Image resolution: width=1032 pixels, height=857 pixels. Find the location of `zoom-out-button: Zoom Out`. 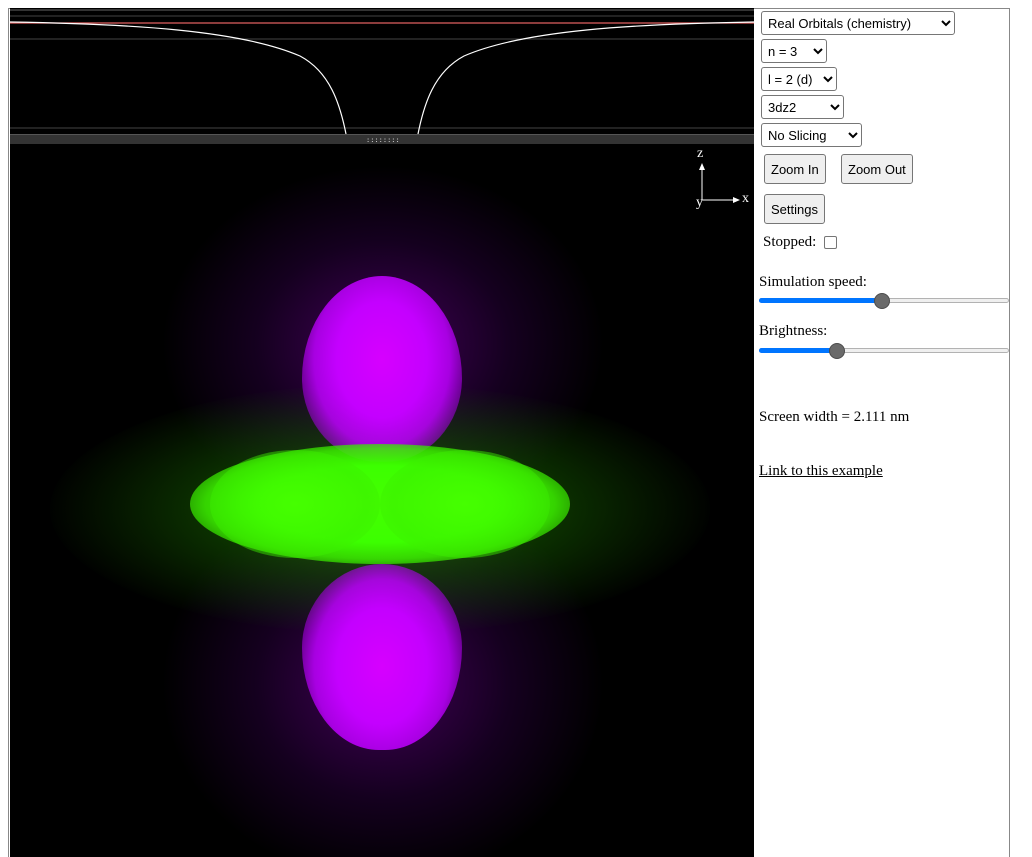

zoom-out-button: Zoom Out is located at coordinates (877, 169).